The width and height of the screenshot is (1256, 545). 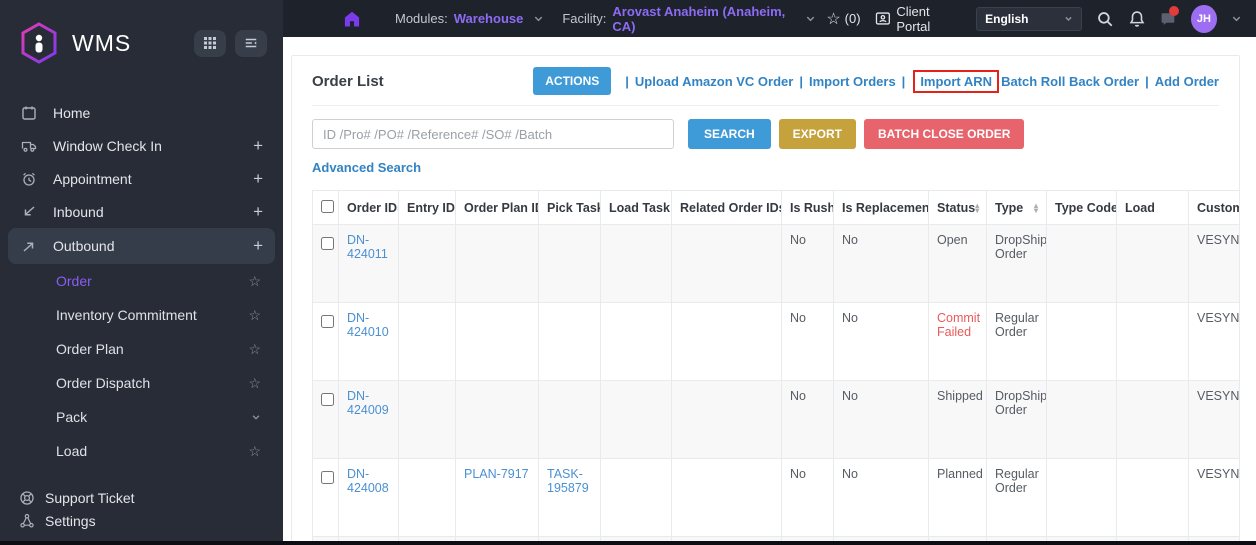 I want to click on cell-order-id: DN-424010, so click(x=368, y=341).